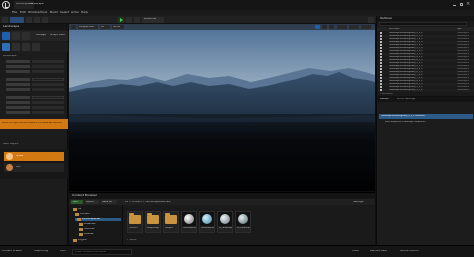 The width and height of the screenshot is (474, 257). What do you see at coordinates (54, 13) in the screenshot?
I see `menu-build: Build` at bounding box center [54, 13].